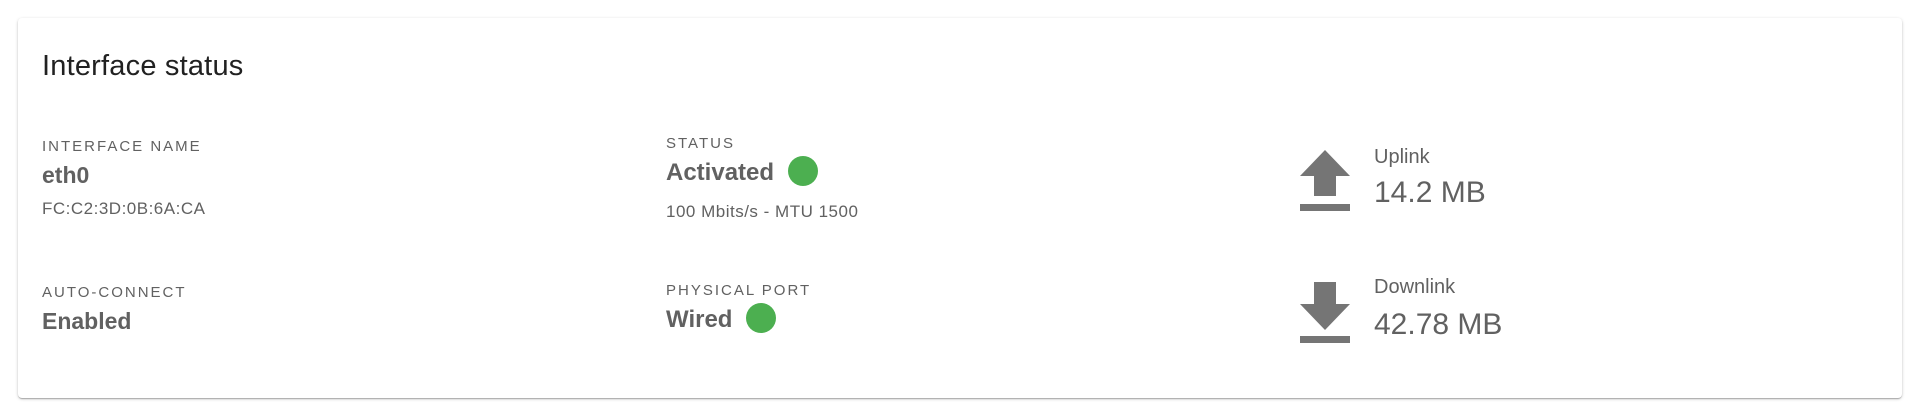  I want to click on downlink-label: Downlink, so click(1415, 287).